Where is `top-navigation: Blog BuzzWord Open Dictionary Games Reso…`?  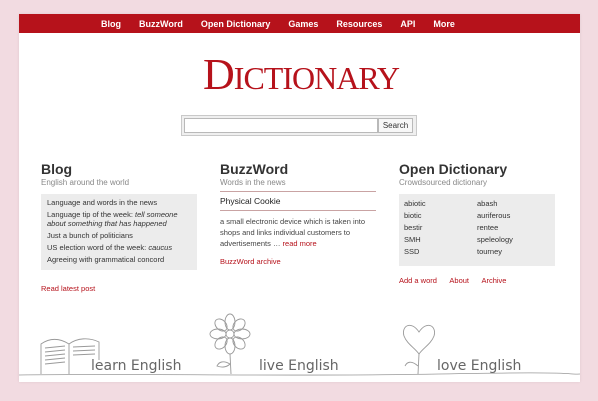 top-navigation: Blog BuzzWord Open Dictionary Games Reso… is located at coordinates (299, 23).